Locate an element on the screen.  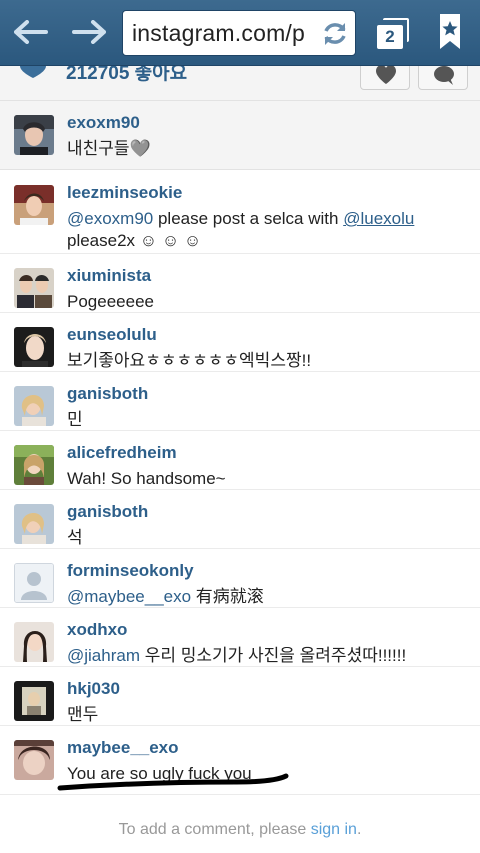
comment-text-part: 우리 밍소기가 사진을 올려주셨따!!!!!! is located at coordinates (273, 655).